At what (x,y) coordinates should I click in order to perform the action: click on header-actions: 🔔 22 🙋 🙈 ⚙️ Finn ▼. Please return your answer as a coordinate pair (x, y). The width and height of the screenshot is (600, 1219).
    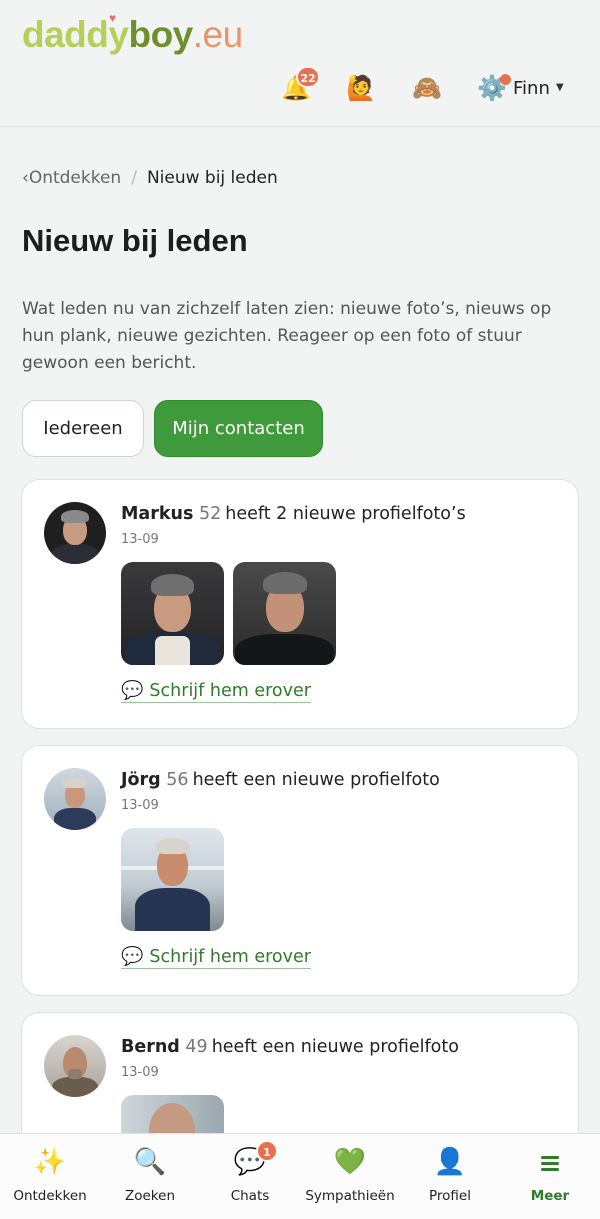
    Looking at the image, I should click on (300, 87).